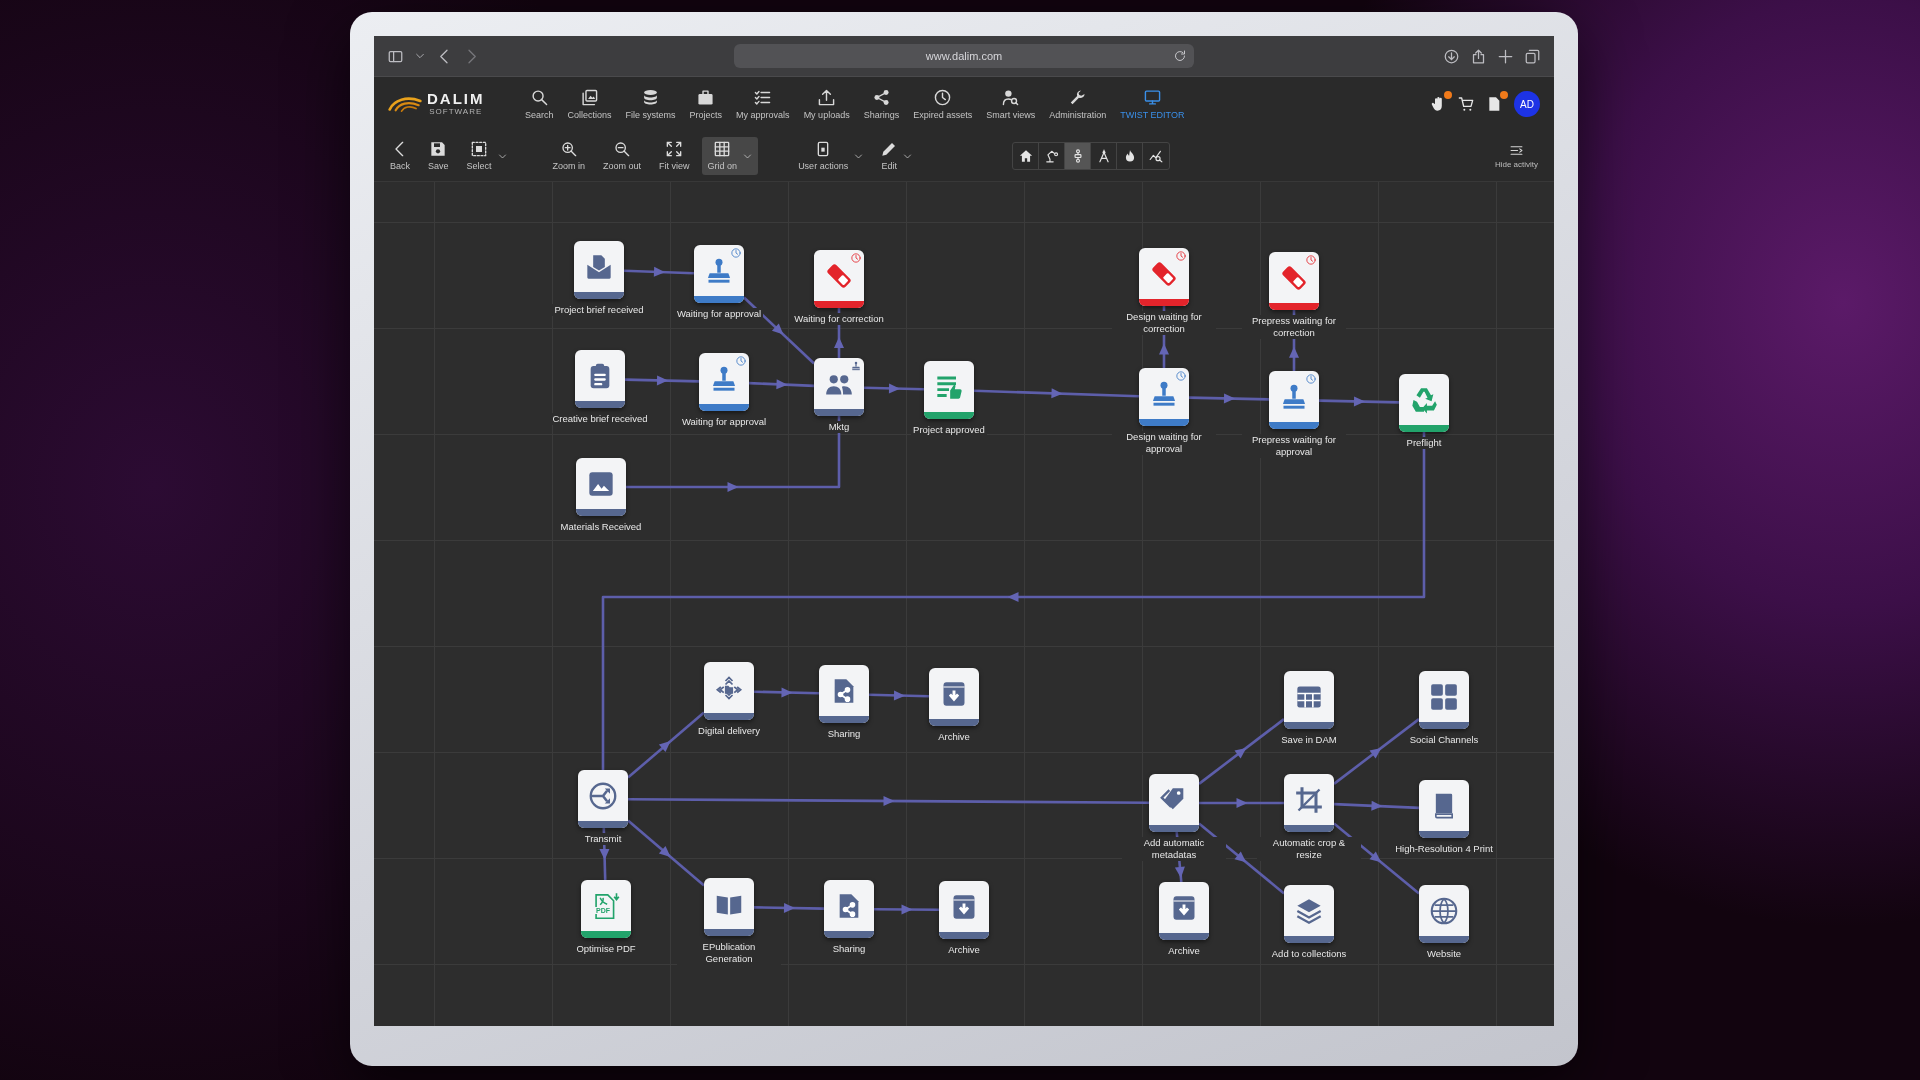  What do you see at coordinates (949, 430) in the screenshot?
I see `node-label: Project approved` at bounding box center [949, 430].